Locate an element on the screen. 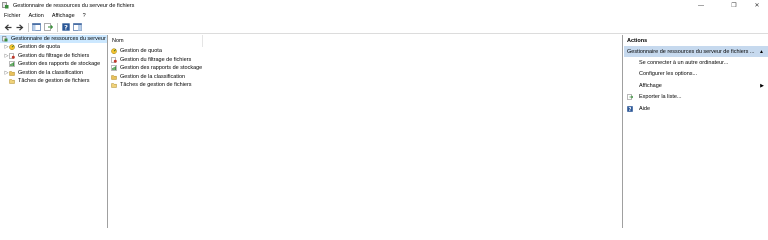 This screenshot has width=768, height=240. server-icon is located at coordinates (5, 39).